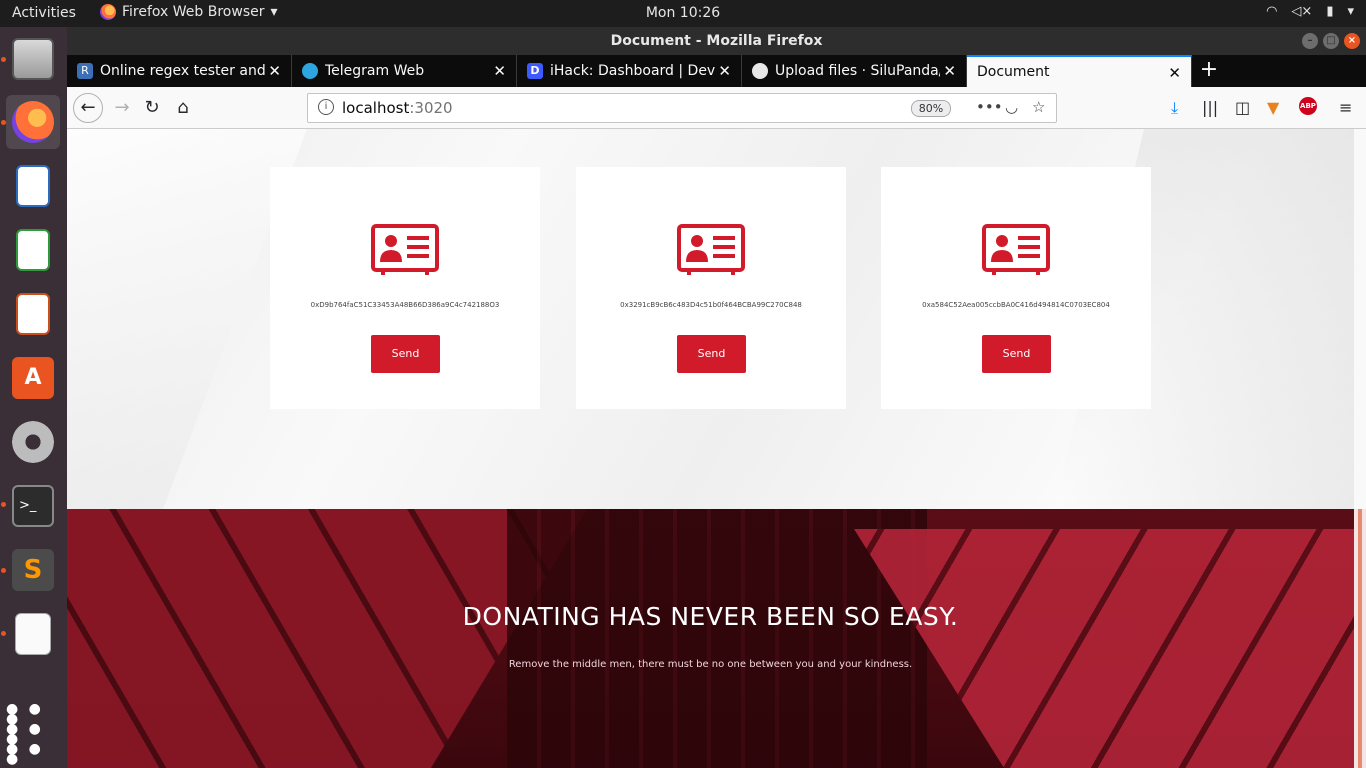 The width and height of the screenshot is (1366, 768). I want to click on dock-software: A, so click(33, 378).